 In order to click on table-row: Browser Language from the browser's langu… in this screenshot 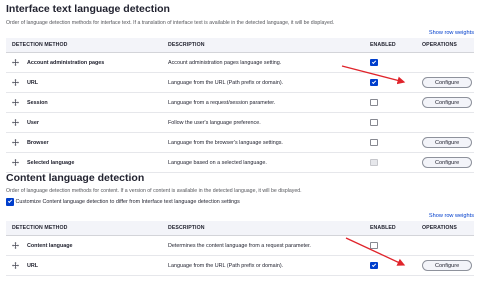, I will do `click(240, 142)`.